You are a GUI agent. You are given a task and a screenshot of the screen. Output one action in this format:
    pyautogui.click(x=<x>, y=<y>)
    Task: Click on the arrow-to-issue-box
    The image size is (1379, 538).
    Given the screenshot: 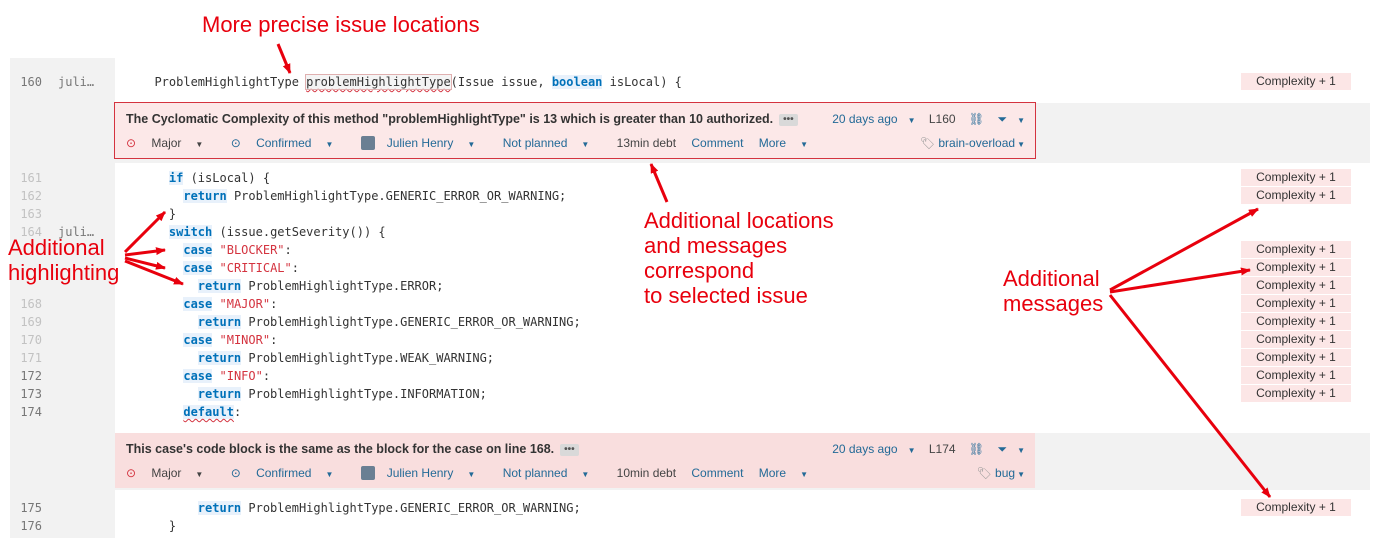 What is the action you would take?
    pyautogui.click(x=659, y=183)
    